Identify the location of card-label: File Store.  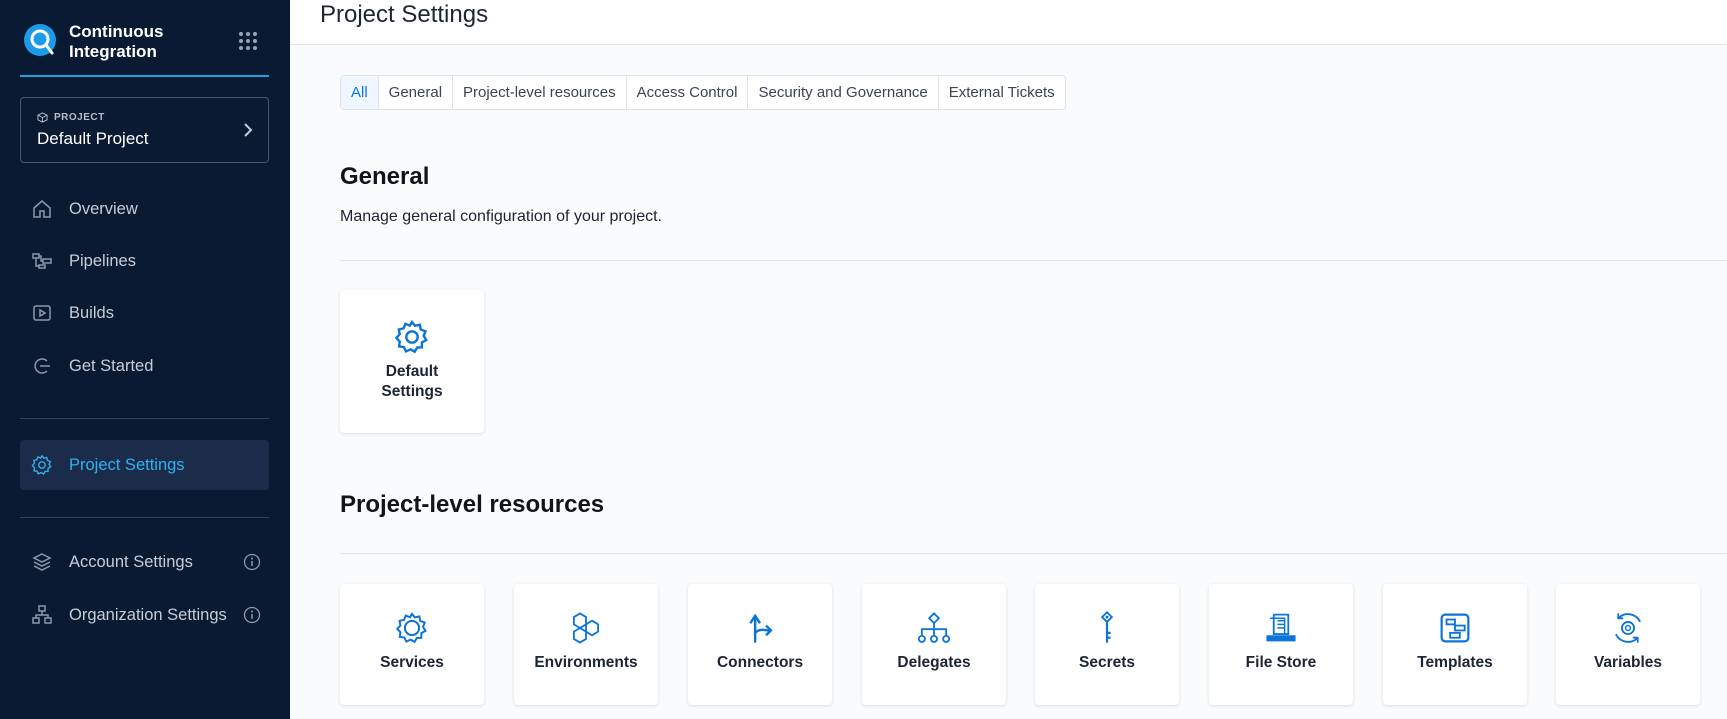
(1281, 662).